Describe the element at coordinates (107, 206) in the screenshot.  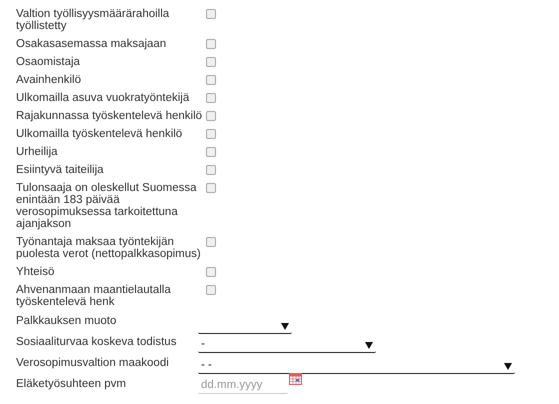
I see `checkbox-label: Tulonsaaja on oleskellut Suomessa enintään 183 päivää verosopimuksessa tarkoitettuna ajanjakson` at that location.